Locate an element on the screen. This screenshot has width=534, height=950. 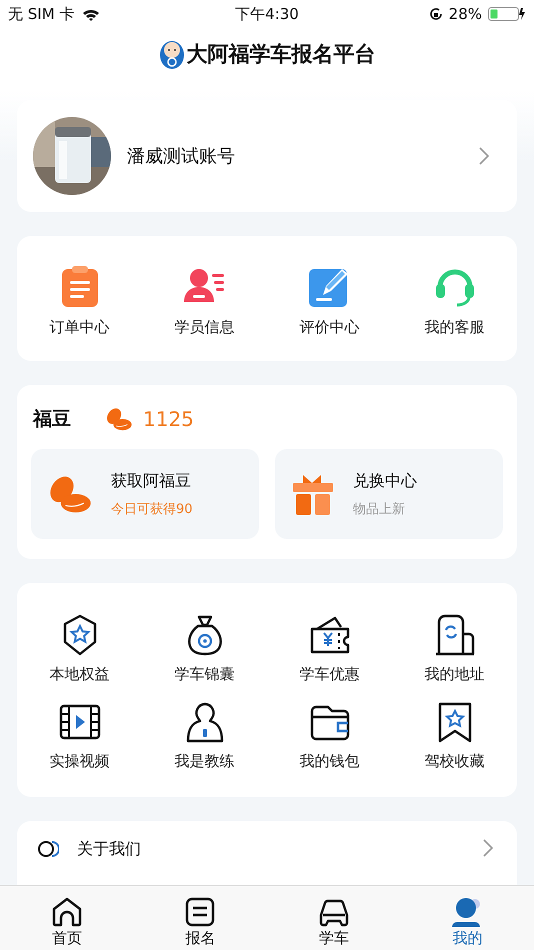
carrier: 无 SIM 卡 is located at coordinates (41, 14).